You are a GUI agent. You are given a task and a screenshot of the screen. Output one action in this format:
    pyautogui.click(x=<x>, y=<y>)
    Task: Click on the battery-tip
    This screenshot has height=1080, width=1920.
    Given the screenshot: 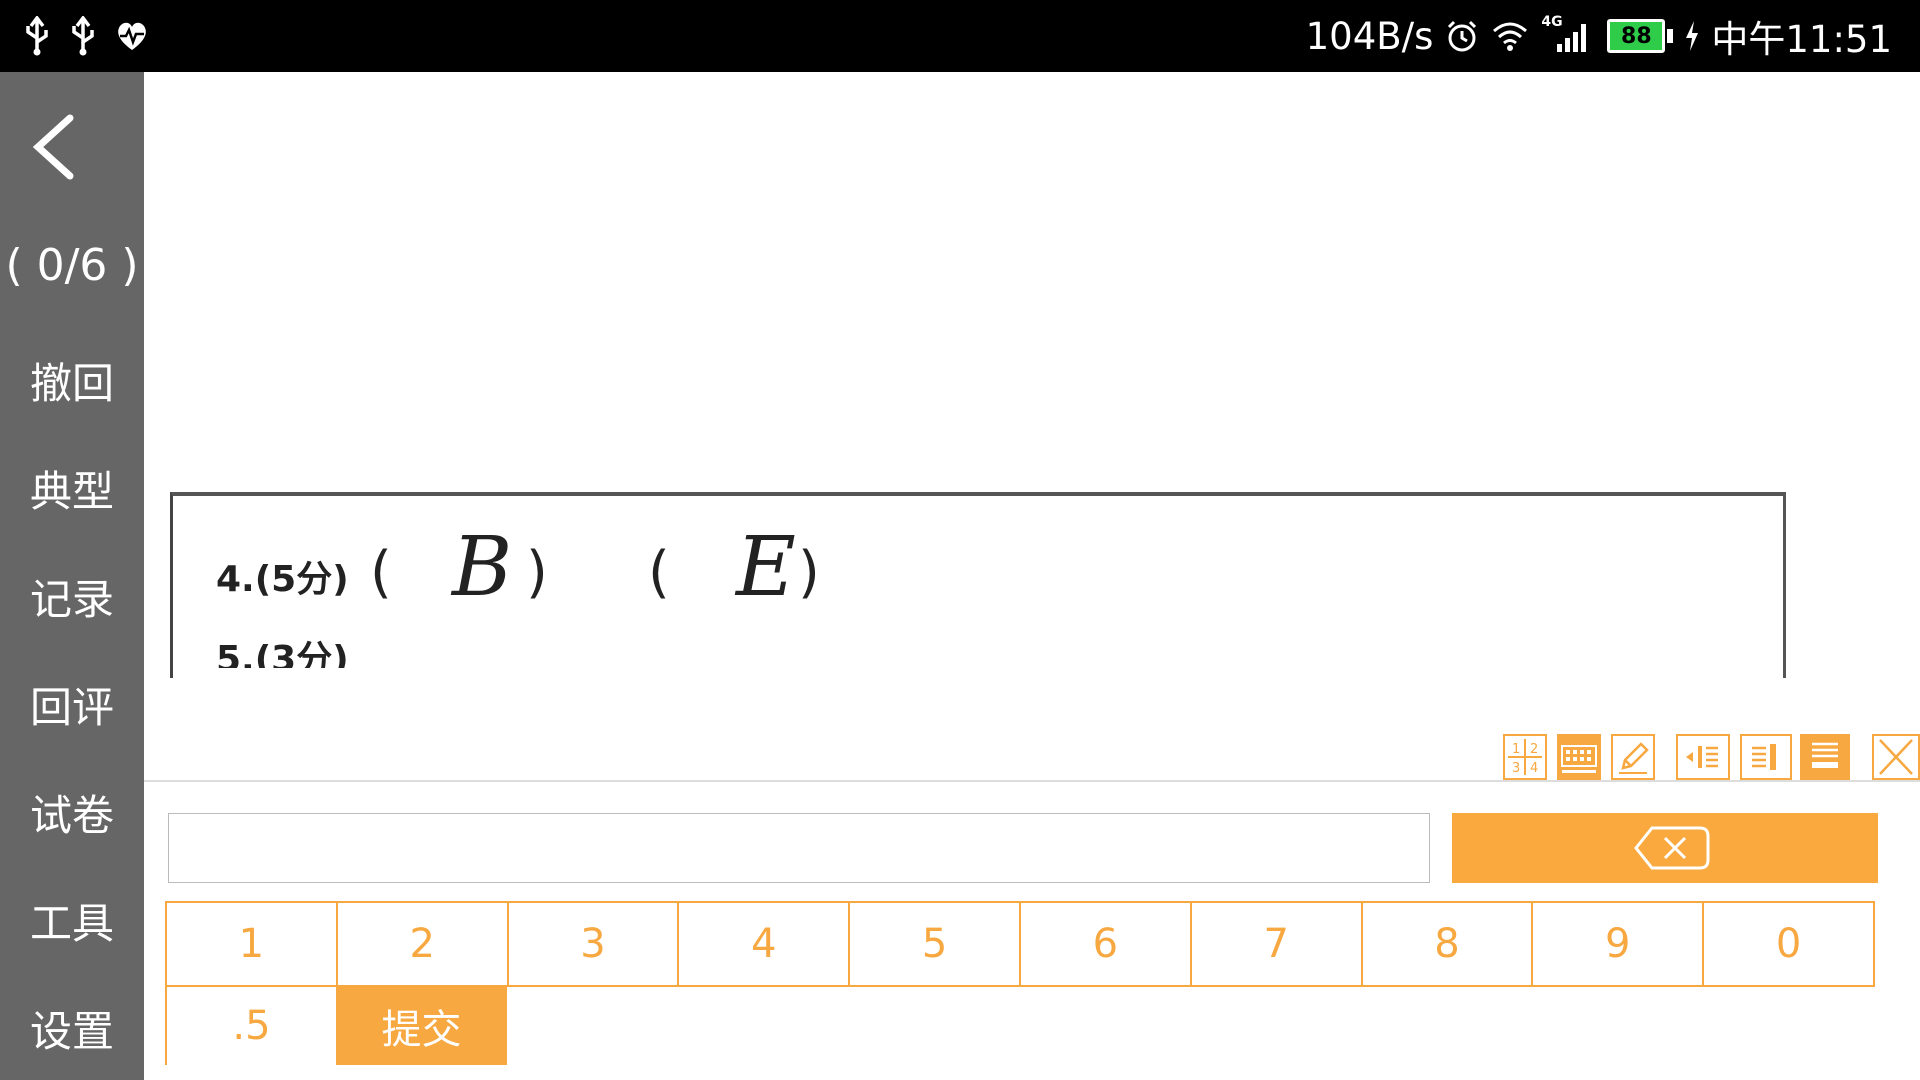 What is the action you would take?
    pyautogui.click(x=1670, y=36)
    